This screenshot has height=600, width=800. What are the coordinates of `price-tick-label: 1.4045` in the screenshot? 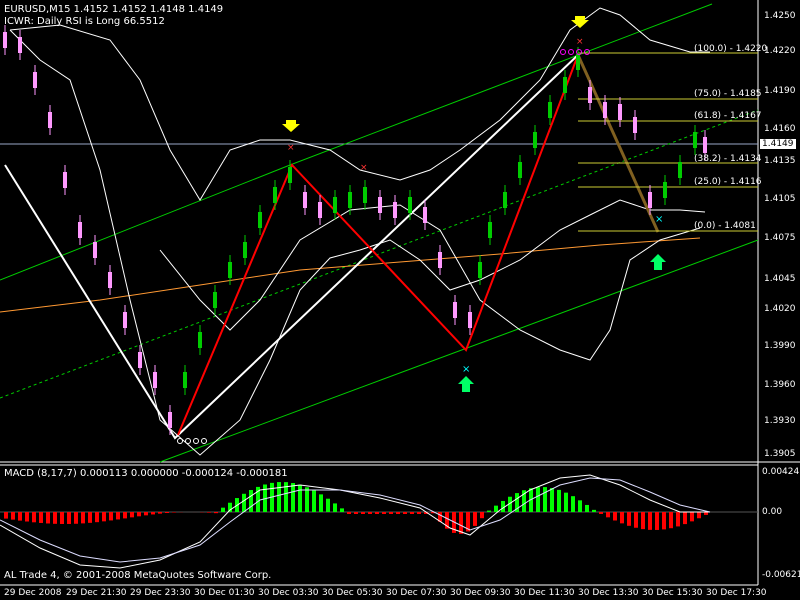 It's located at (780, 279).